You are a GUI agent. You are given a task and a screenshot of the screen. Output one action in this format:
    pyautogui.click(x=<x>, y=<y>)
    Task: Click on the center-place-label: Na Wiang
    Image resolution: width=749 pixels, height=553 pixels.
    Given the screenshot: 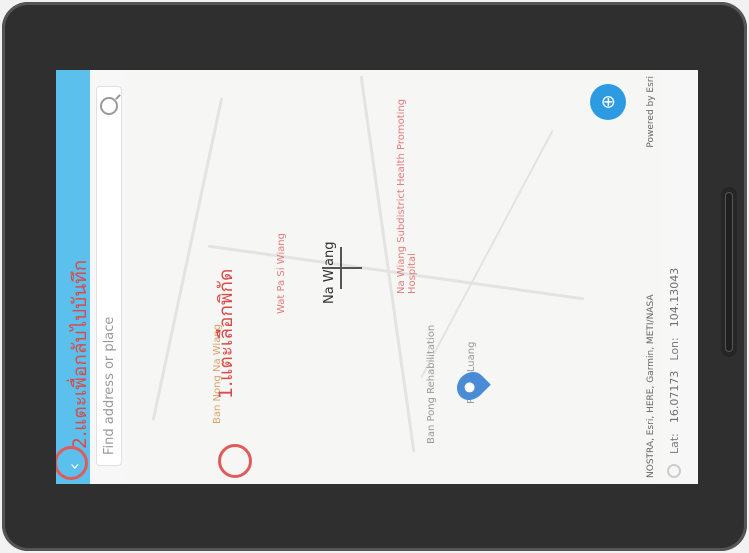 What is the action you would take?
    pyautogui.click(x=329, y=272)
    